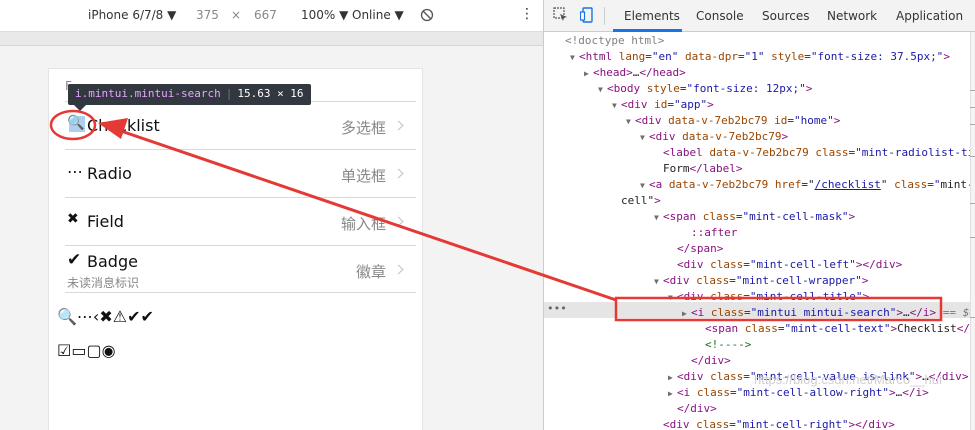 Image resolution: width=975 pixels, height=430 pixels. What do you see at coordinates (635, 73) in the screenshot?
I see `dom-node-line: ▶ <head>…</head>` at bounding box center [635, 73].